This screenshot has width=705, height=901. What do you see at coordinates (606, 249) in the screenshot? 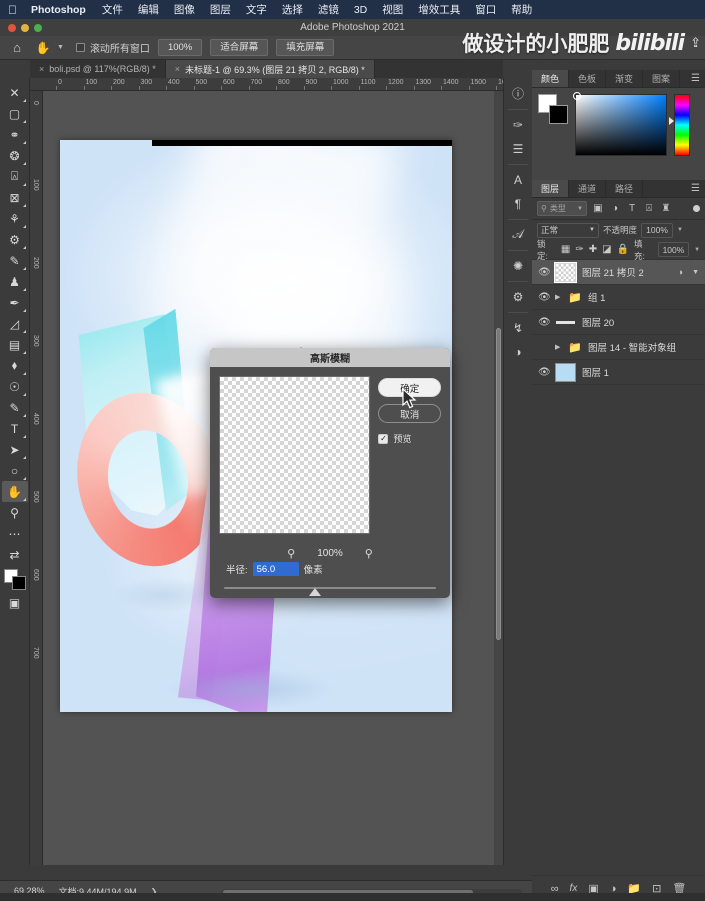
I see `lock-artboard-icon: ◪` at bounding box center [606, 249].